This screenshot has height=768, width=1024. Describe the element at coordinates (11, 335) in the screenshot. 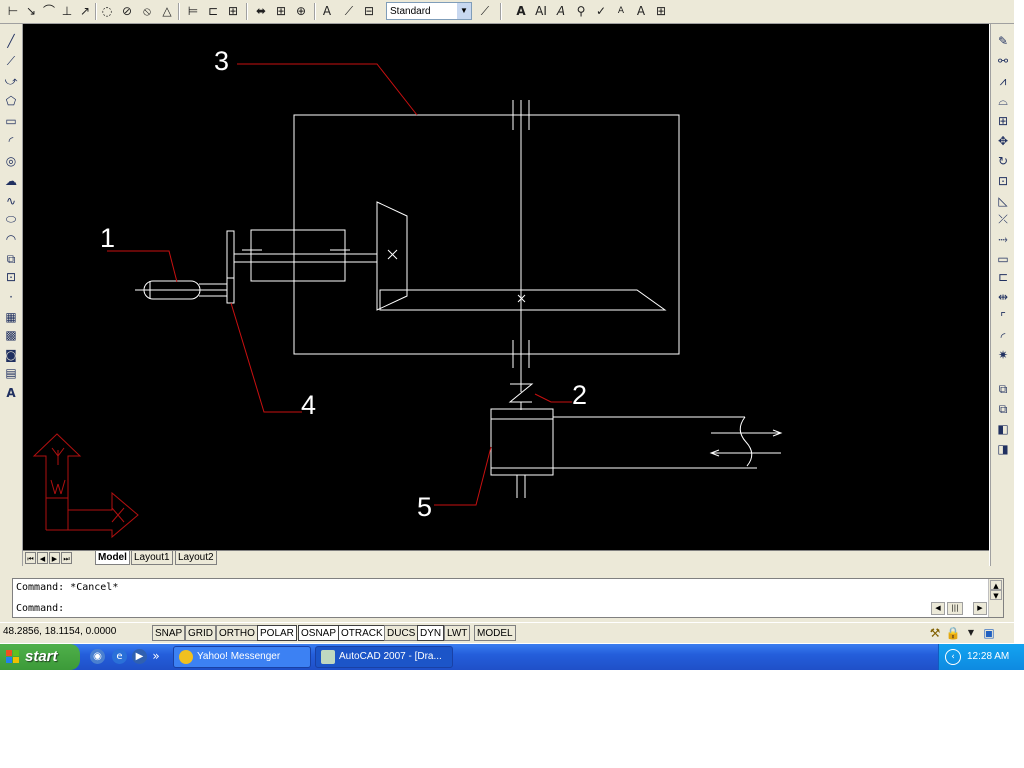

I see `gradient-icon: ▩` at that location.